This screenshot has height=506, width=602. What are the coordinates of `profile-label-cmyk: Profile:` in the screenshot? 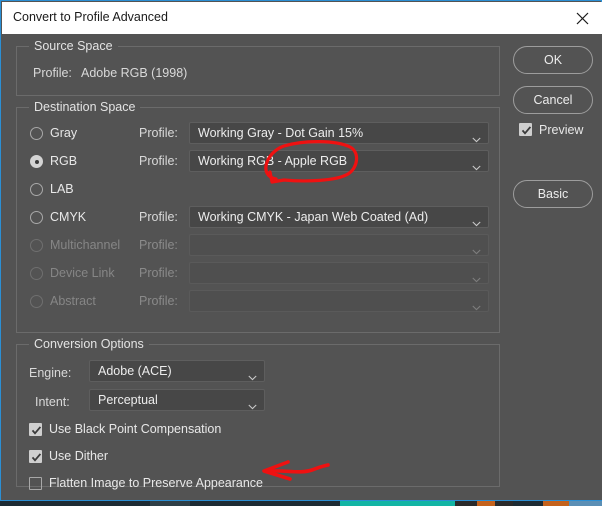 It's located at (158, 217).